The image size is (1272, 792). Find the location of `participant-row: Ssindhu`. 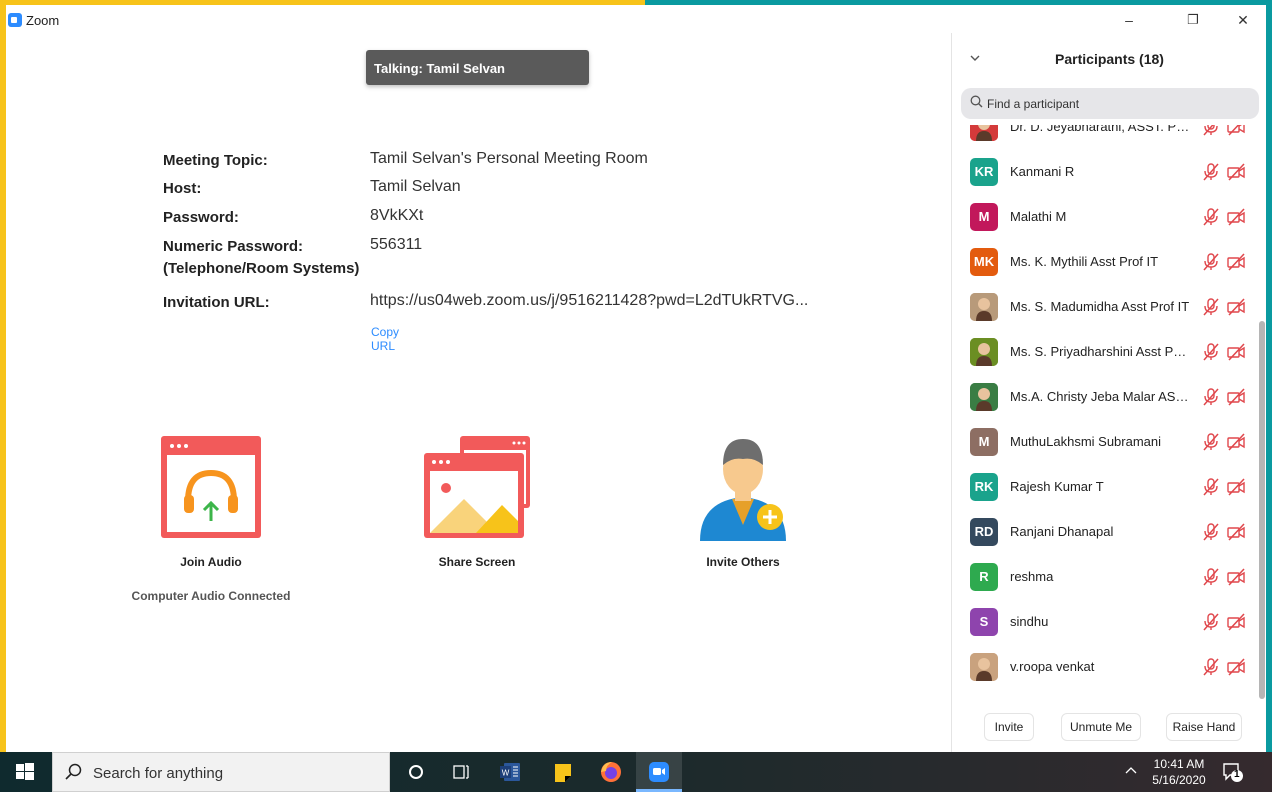

participant-row: Ssindhu is located at coordinates (1104, 622).